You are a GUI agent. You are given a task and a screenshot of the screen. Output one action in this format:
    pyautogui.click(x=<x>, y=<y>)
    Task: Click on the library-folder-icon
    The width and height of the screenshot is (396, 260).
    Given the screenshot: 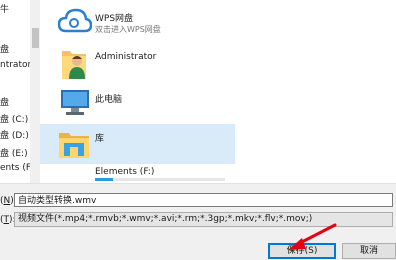 What is the action you would take?
    pyautogui.click(x=74, y=145)
    